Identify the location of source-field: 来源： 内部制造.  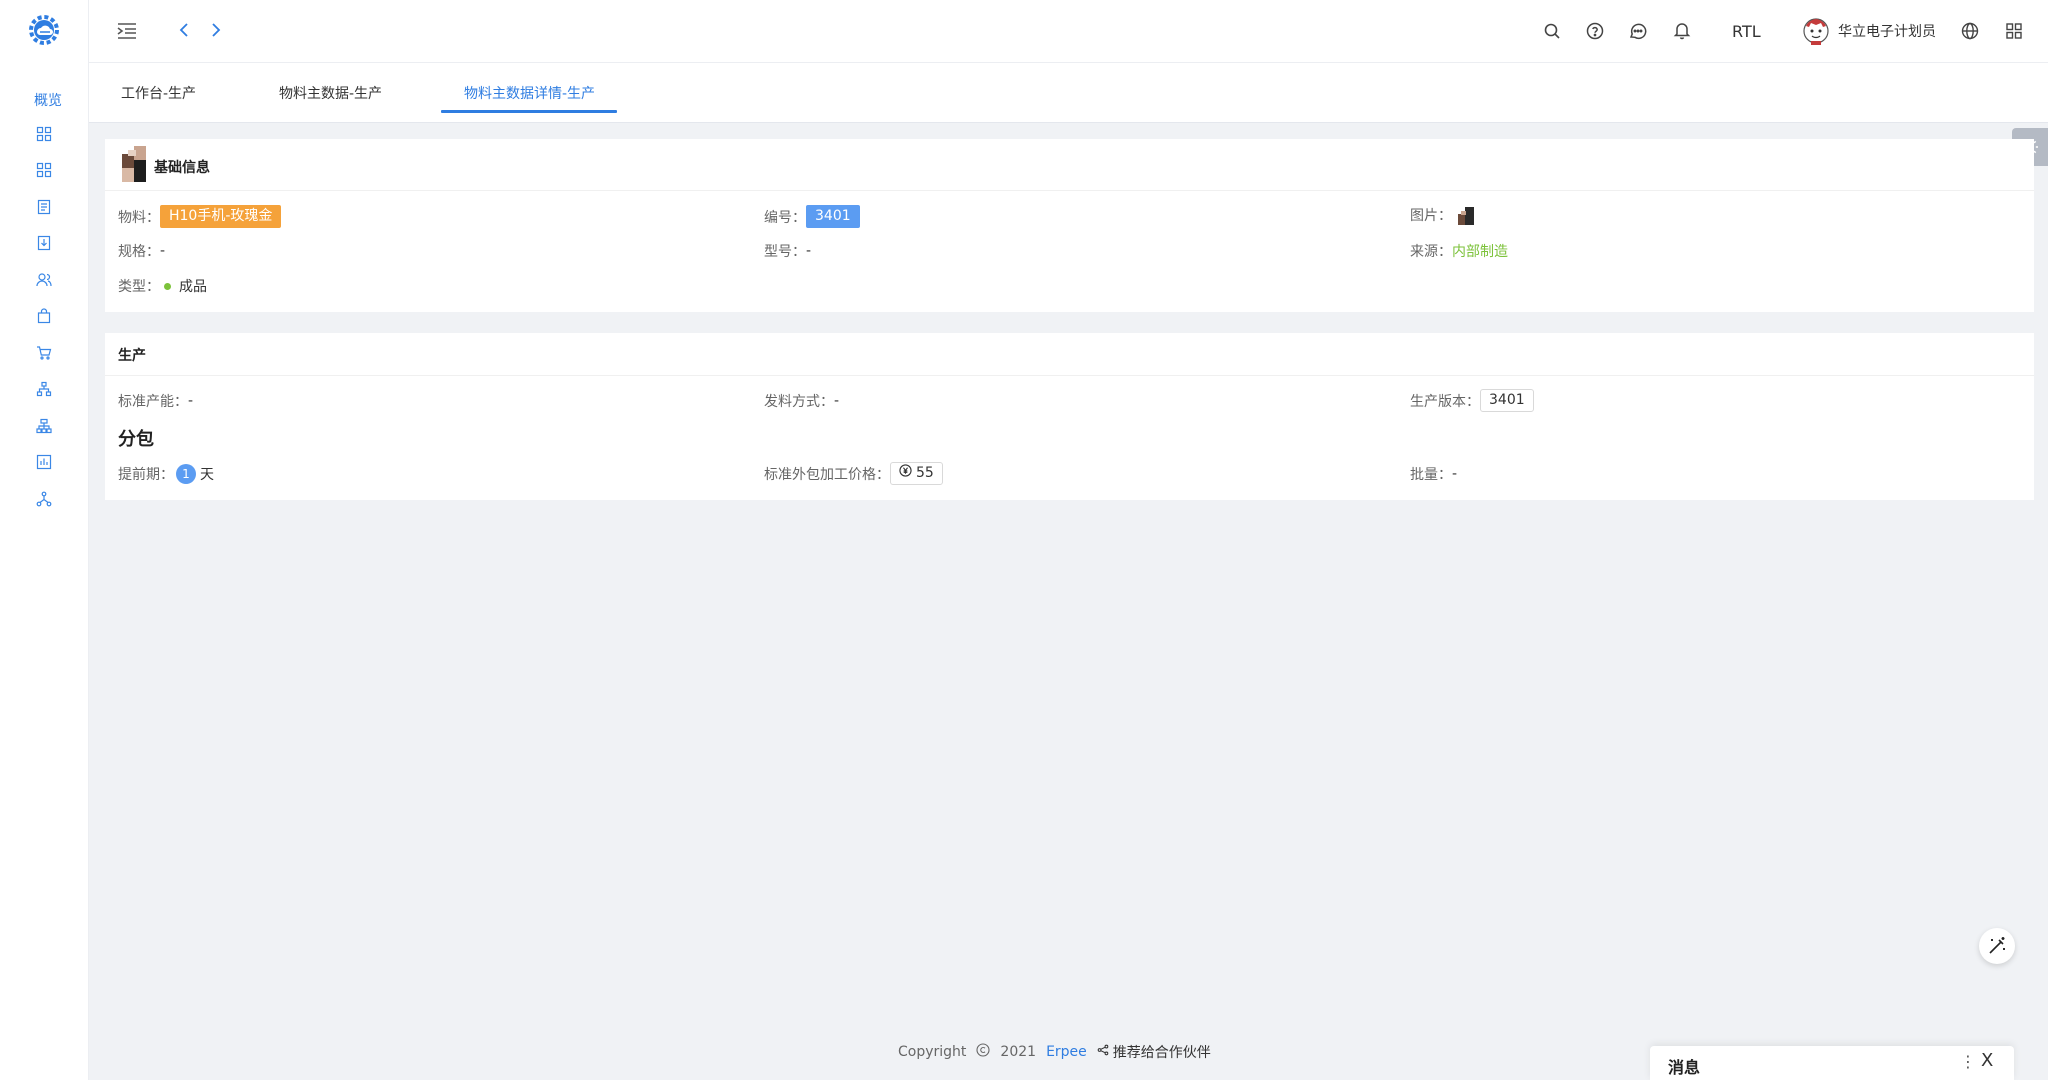
(1459, 251).